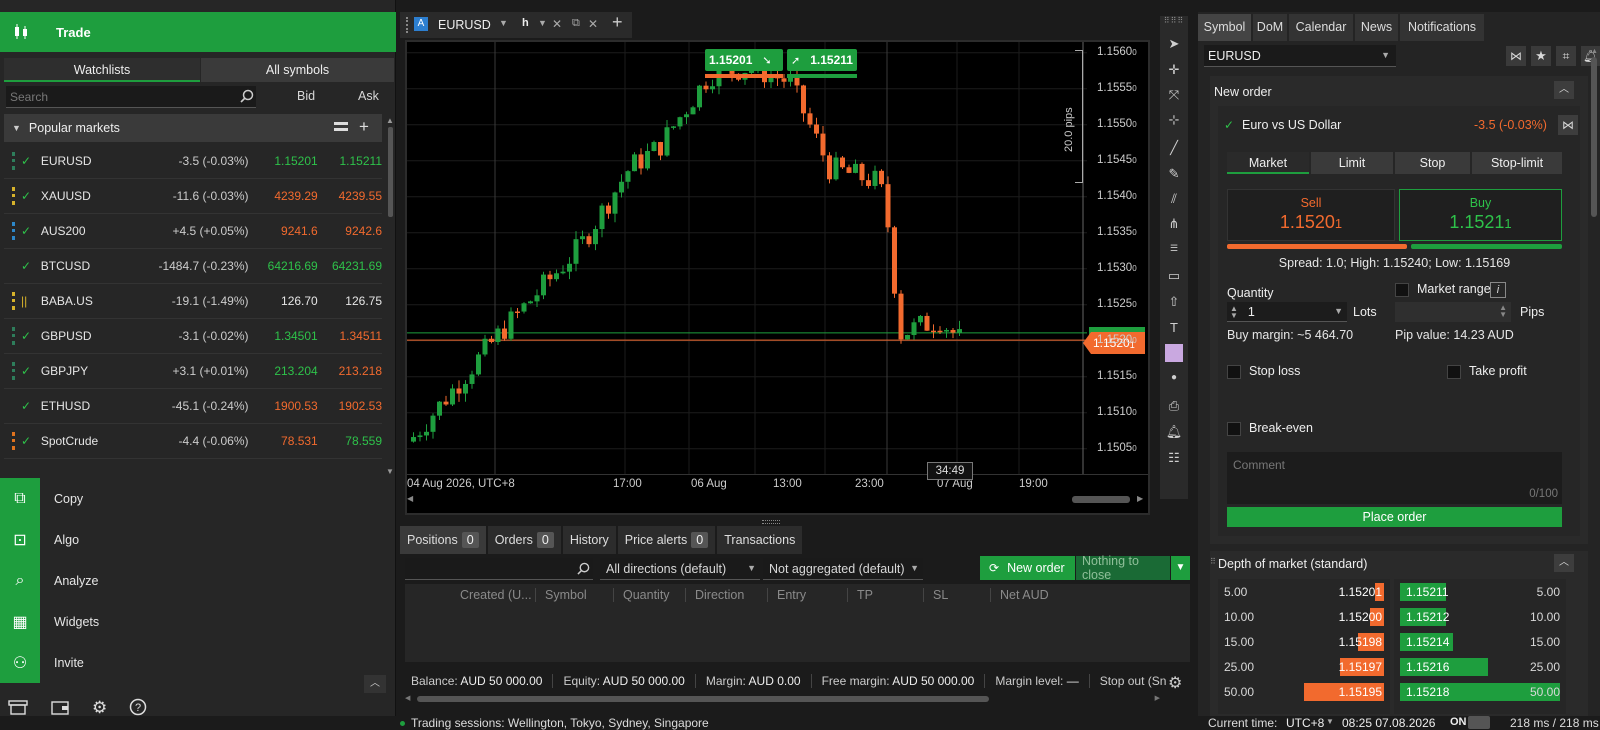  Describe the element at coordinates (1304, 591) in the screenshot. I see `dom-row: 5.00 1.15201` at that location.